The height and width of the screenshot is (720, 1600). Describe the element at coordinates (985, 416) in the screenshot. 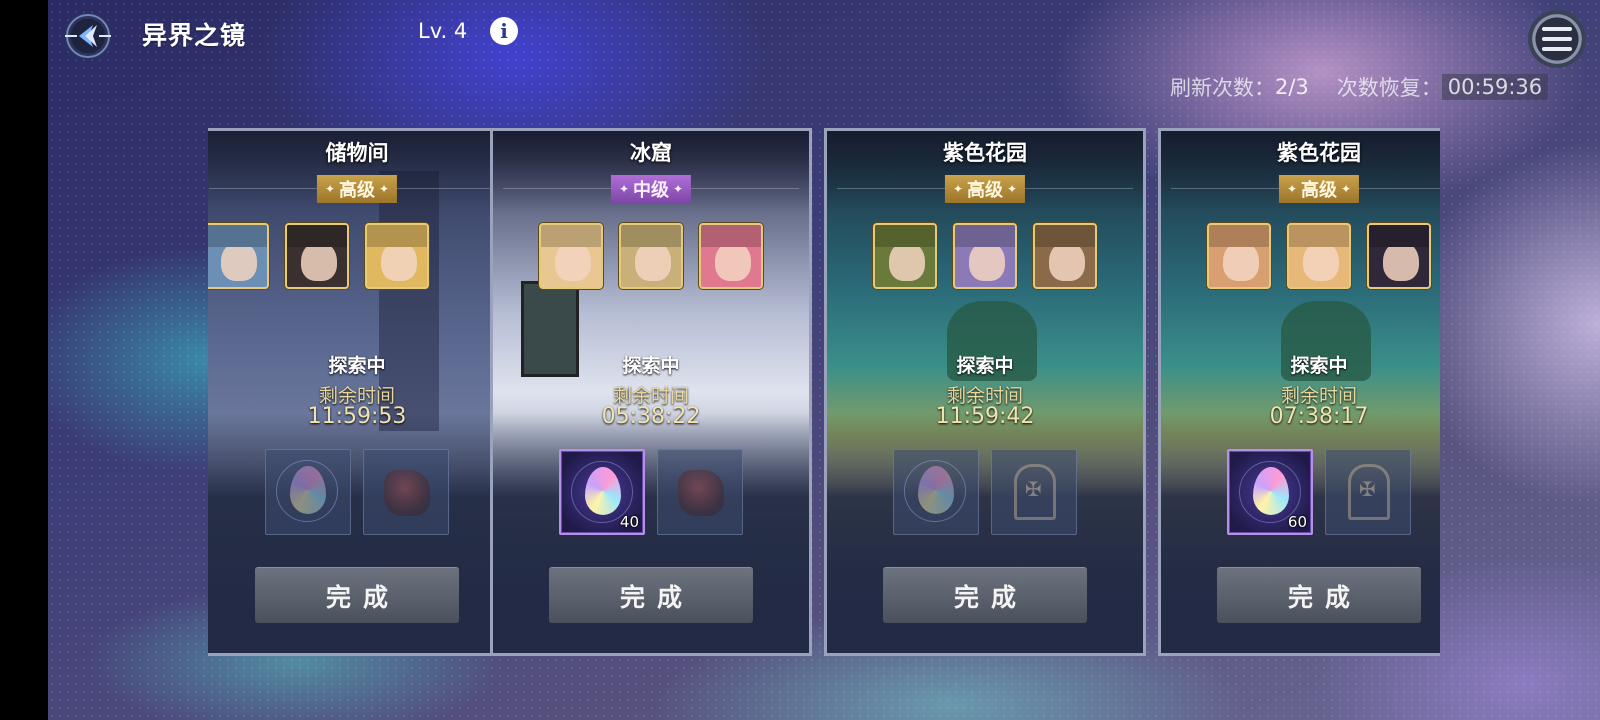

I see `remain-time: 11:59:42` at that location.